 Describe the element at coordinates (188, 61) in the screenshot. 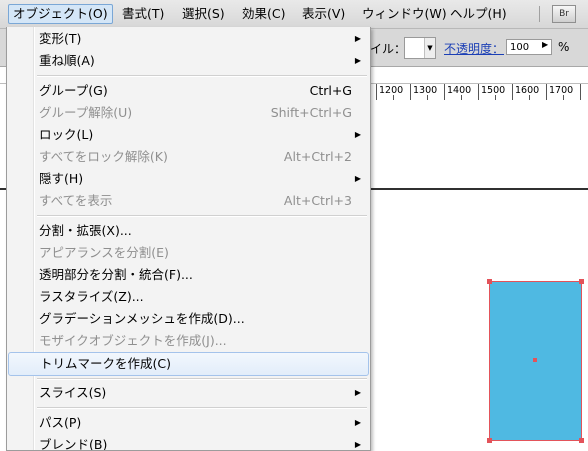

I see `menu-item-arrange: 重ね順(A) ▶` at that location.